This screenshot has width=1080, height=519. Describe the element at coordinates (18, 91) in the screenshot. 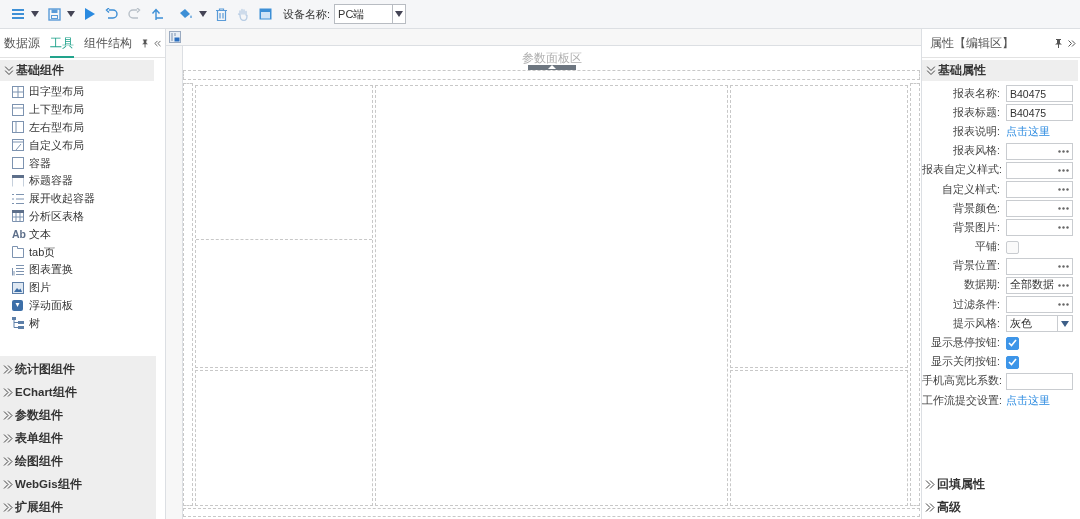

I see `grid-layout-icon` at that location.